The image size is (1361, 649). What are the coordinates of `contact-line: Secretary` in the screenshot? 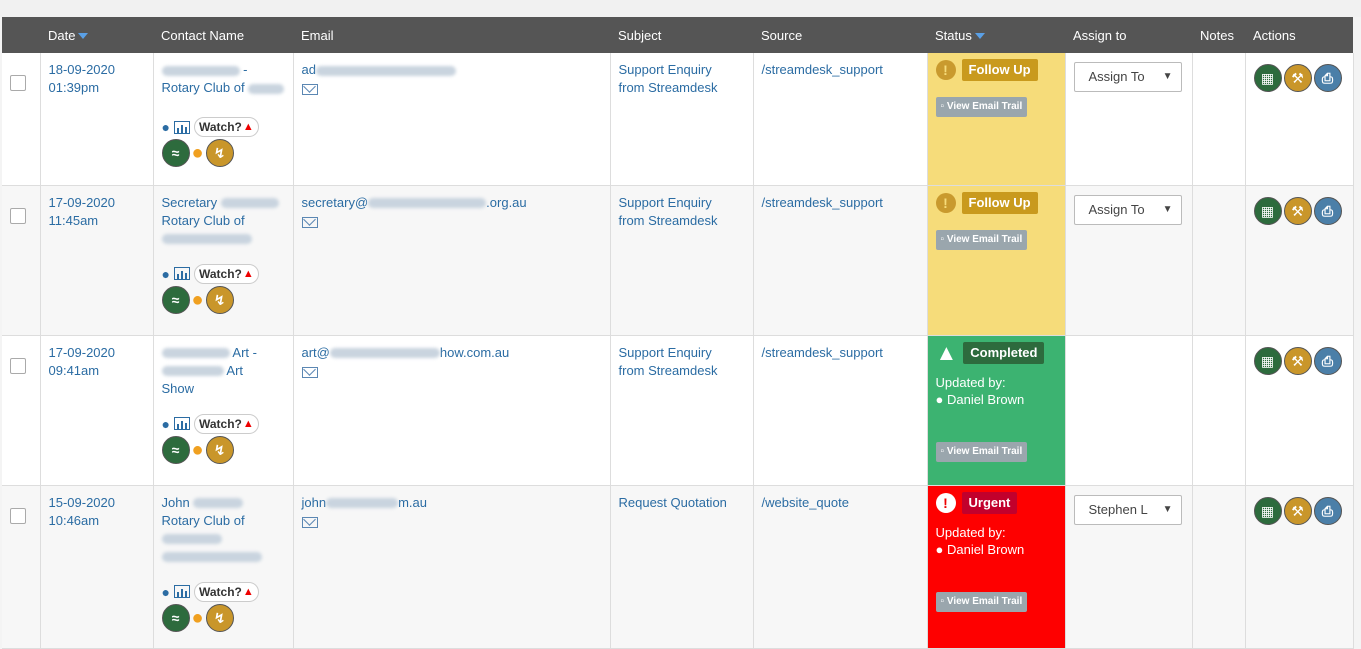 It's located at (190, 202).